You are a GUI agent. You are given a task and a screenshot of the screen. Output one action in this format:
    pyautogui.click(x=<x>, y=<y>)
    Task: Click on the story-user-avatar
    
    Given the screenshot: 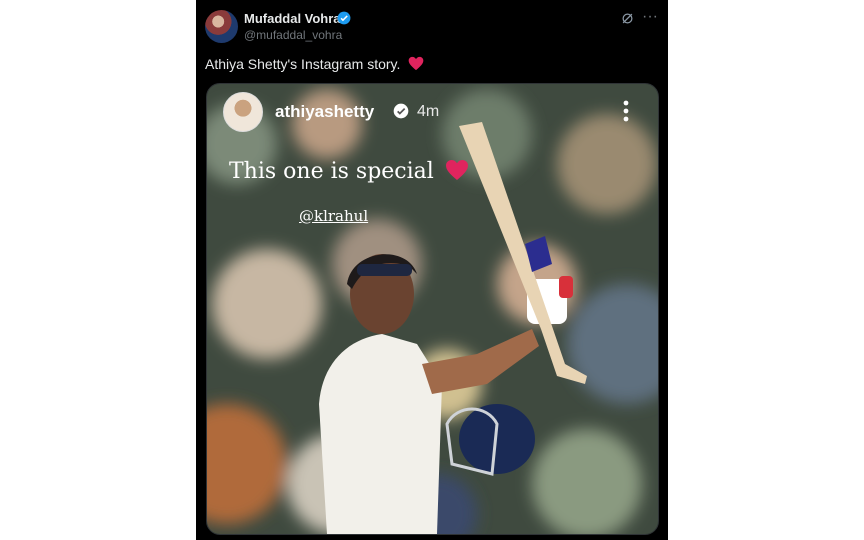 What is the action you would take?
    pyautogui.click(x=243, y=112)
    